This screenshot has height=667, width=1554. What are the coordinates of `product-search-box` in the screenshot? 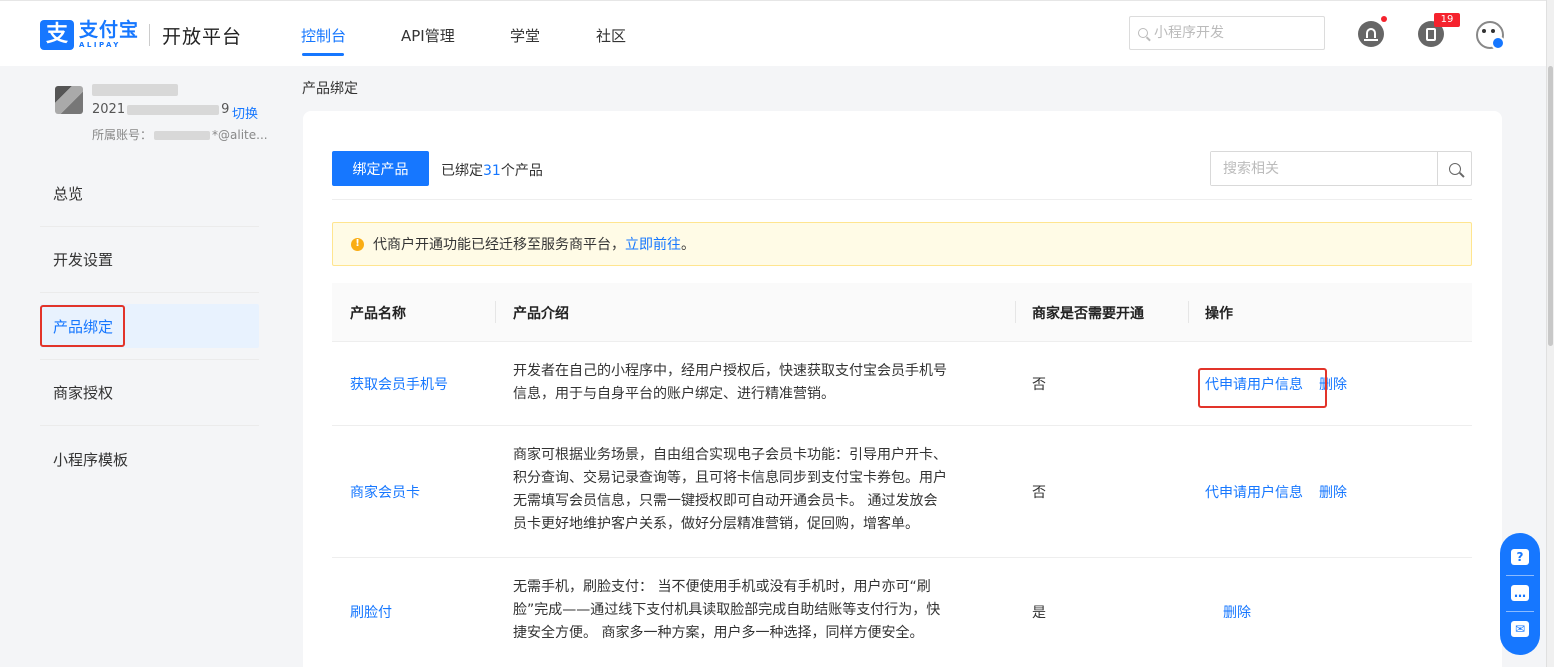 It's located at (1341, 168).